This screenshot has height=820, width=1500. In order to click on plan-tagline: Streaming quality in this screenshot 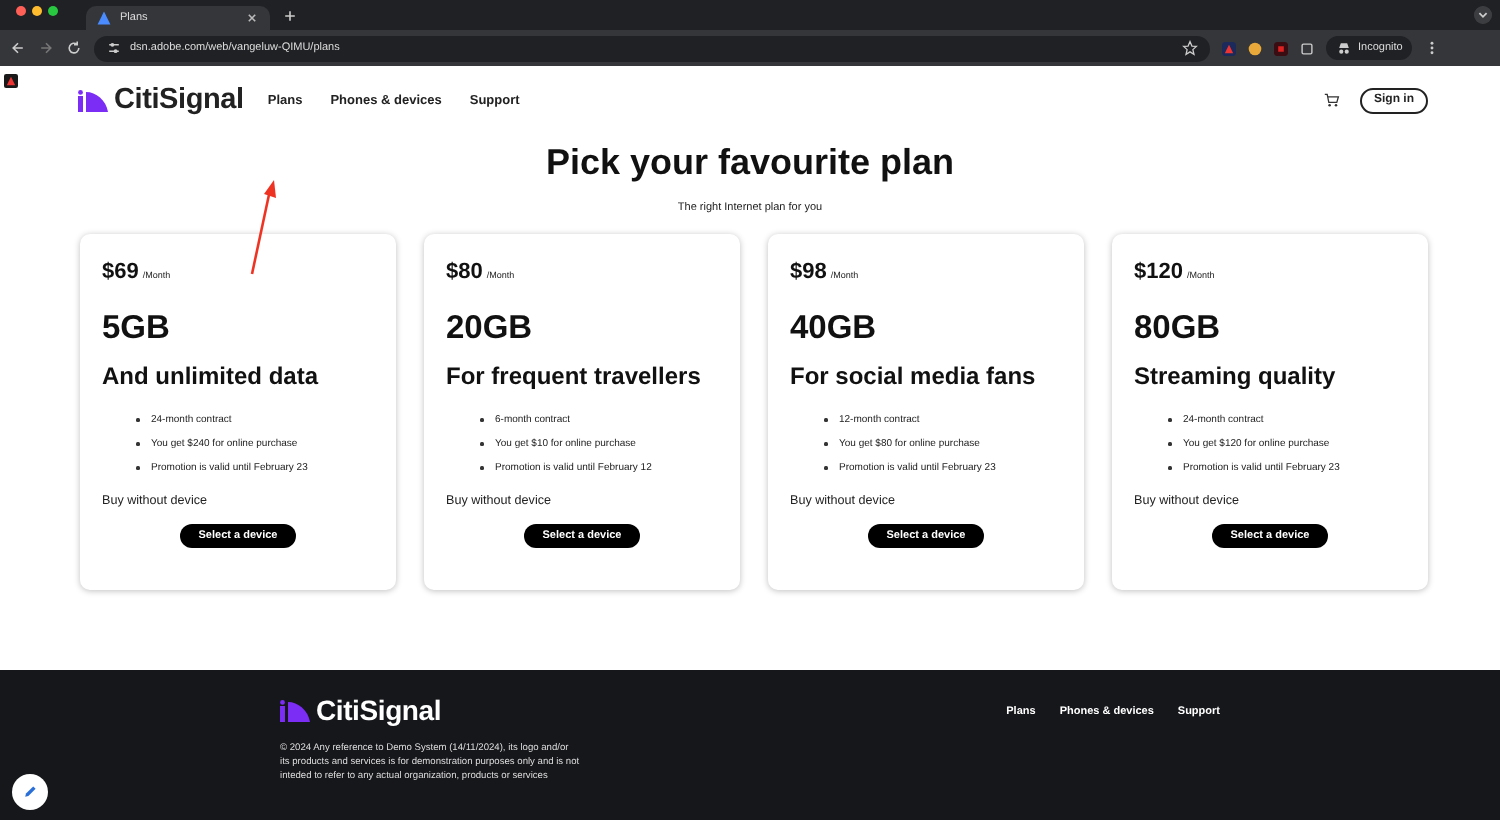, I will do `click(1235, 376)`.